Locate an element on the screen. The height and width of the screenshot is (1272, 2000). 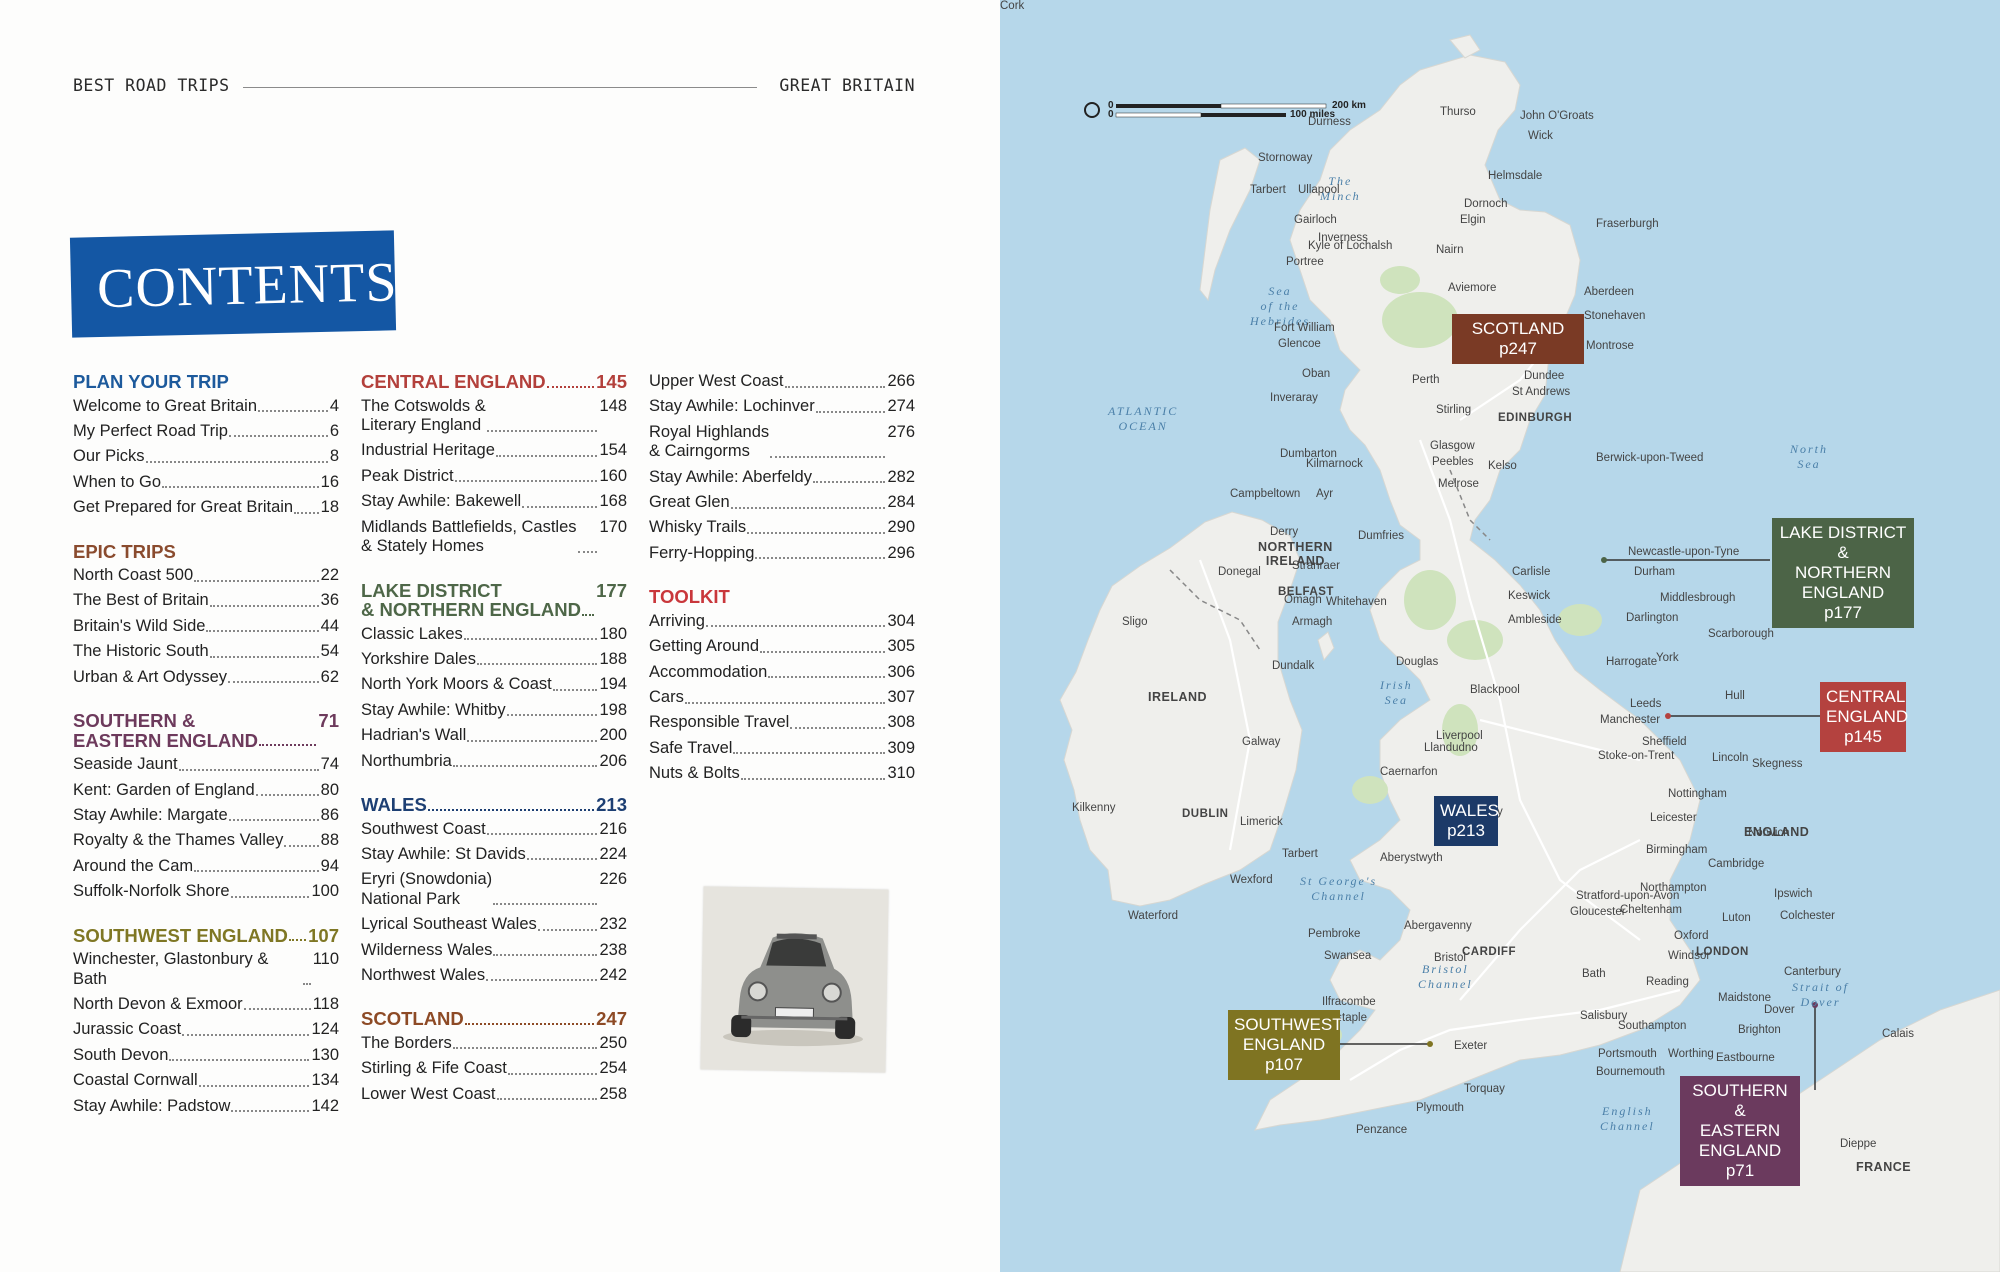
toc-entry: The Historic South 54 is located at coordinates (206, 652).